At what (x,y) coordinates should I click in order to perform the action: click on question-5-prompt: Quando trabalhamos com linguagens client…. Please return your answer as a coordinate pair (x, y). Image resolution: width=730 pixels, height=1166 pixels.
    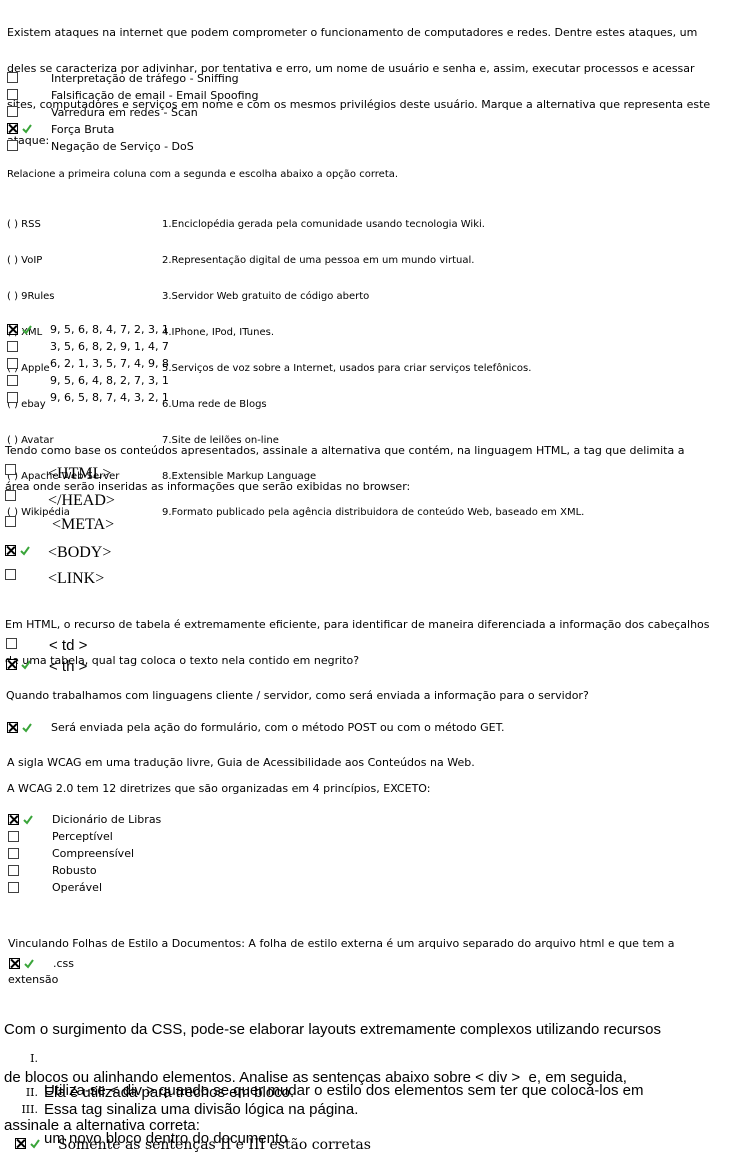
    Looking at the image, I should click on (297, 695).